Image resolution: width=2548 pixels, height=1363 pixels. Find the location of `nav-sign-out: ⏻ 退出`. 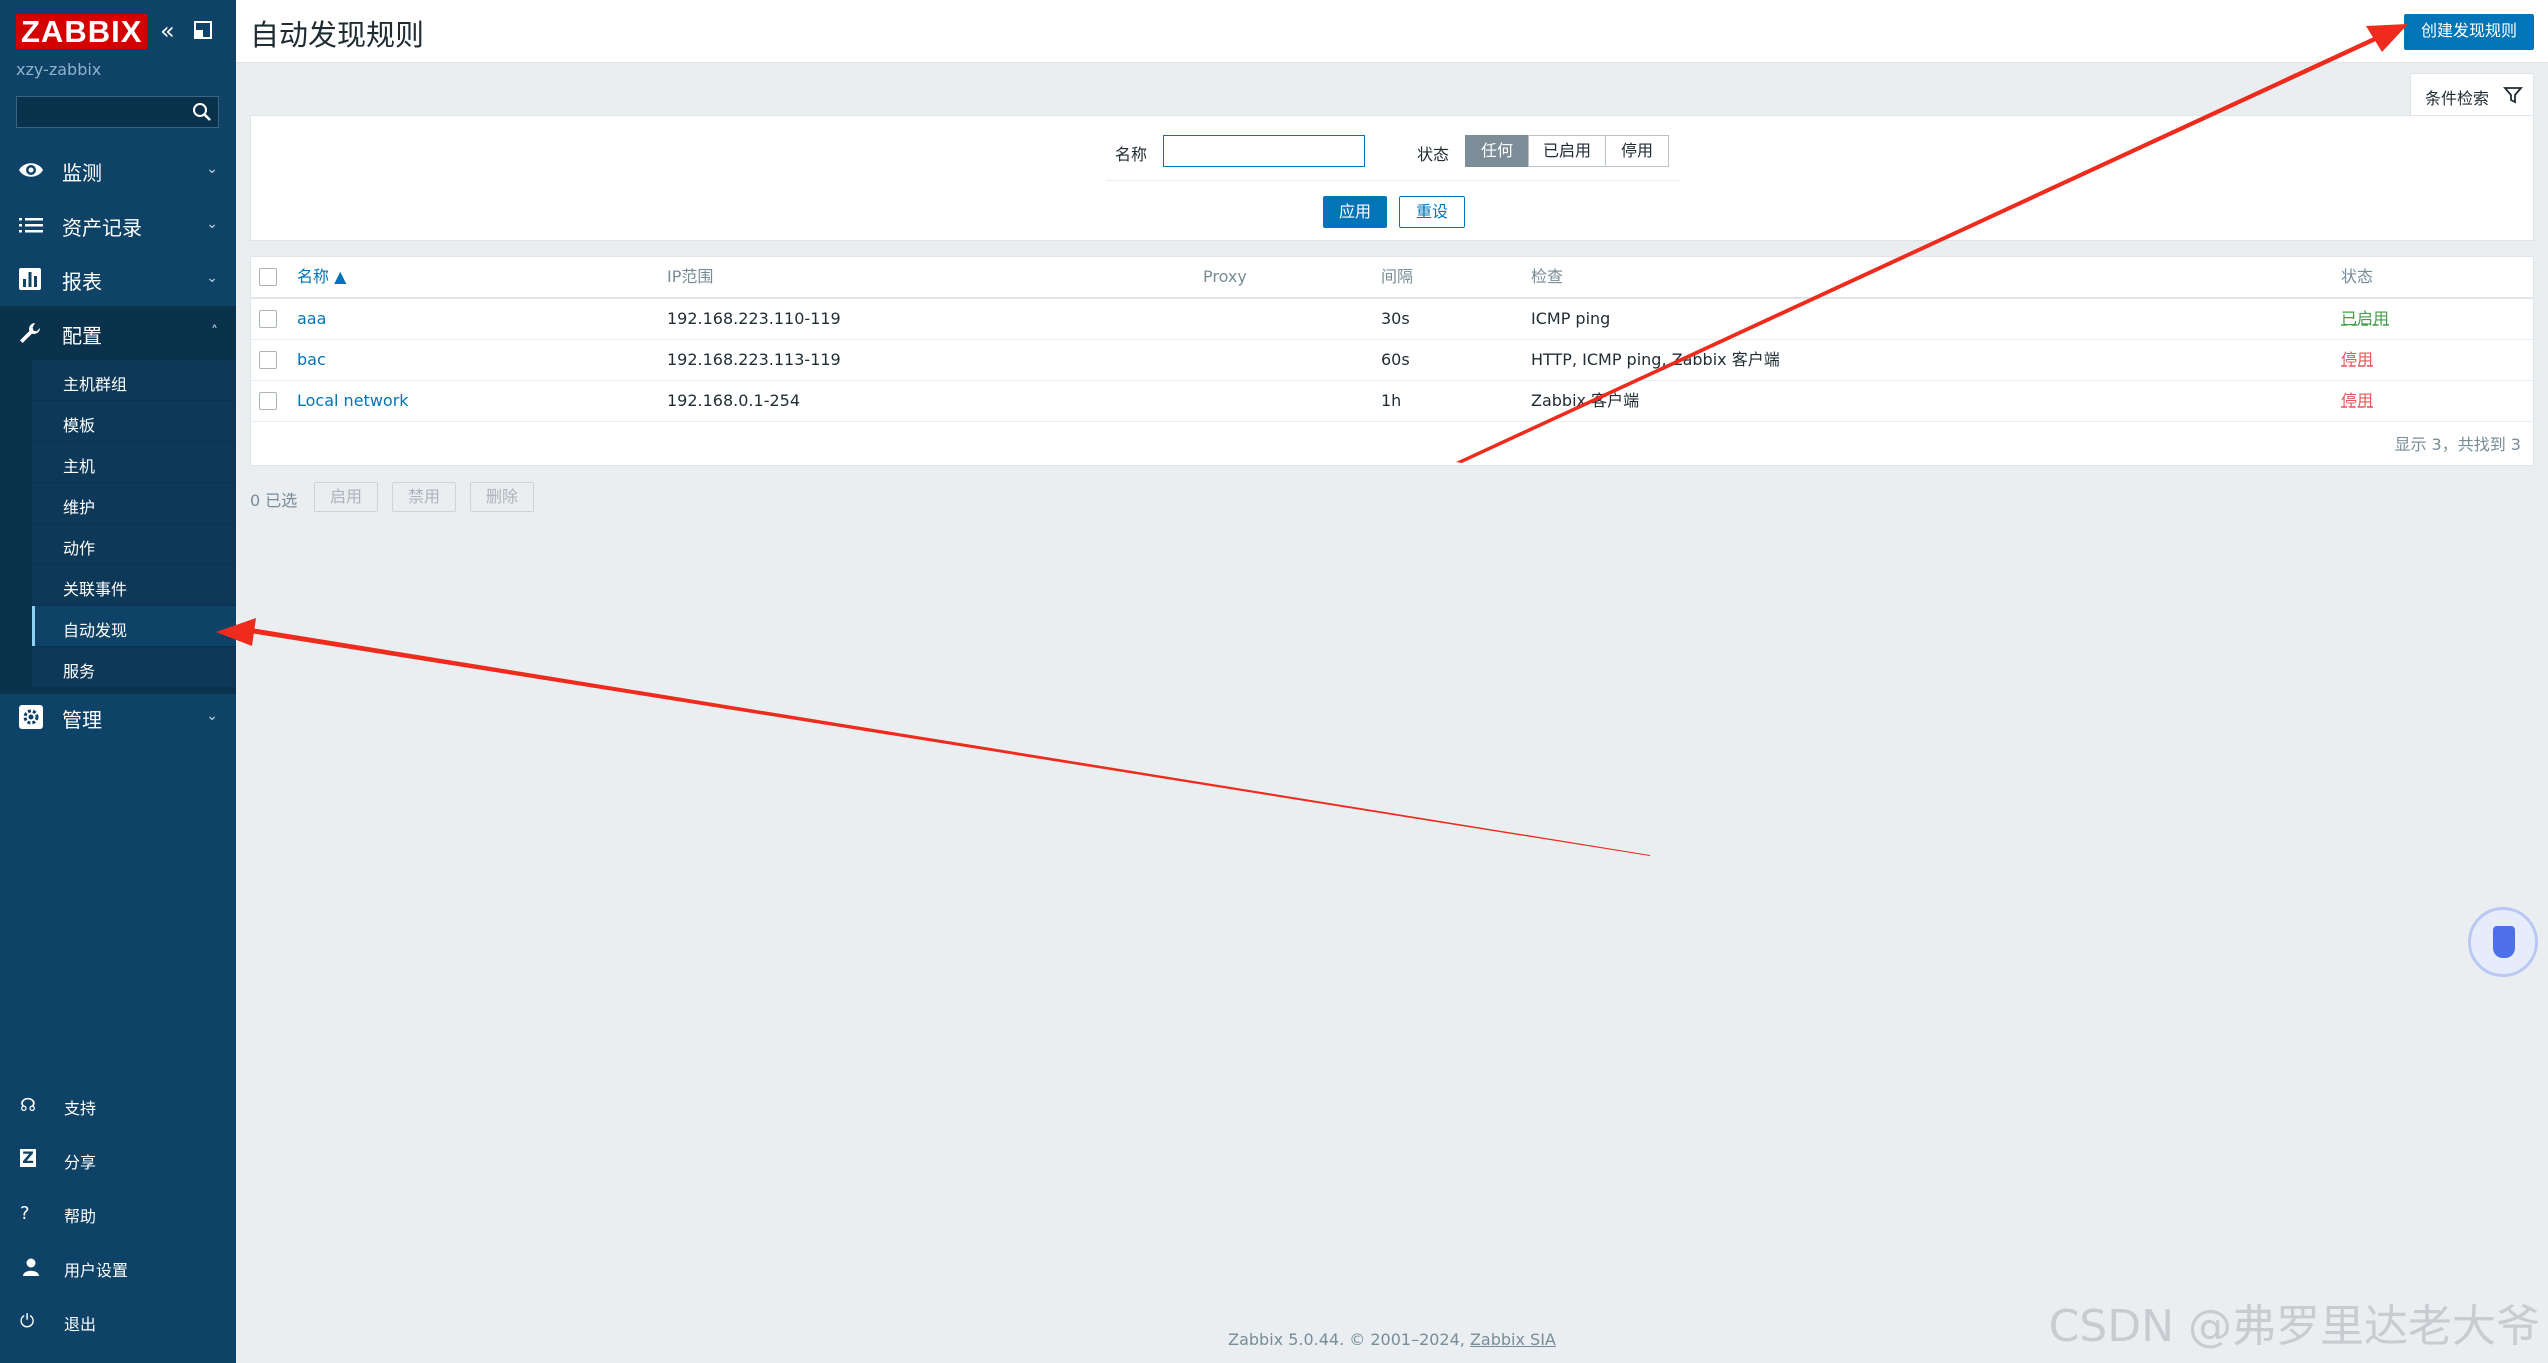

nav-sign-out: ⏻ 退出 is located at coordinates (118, 1321).